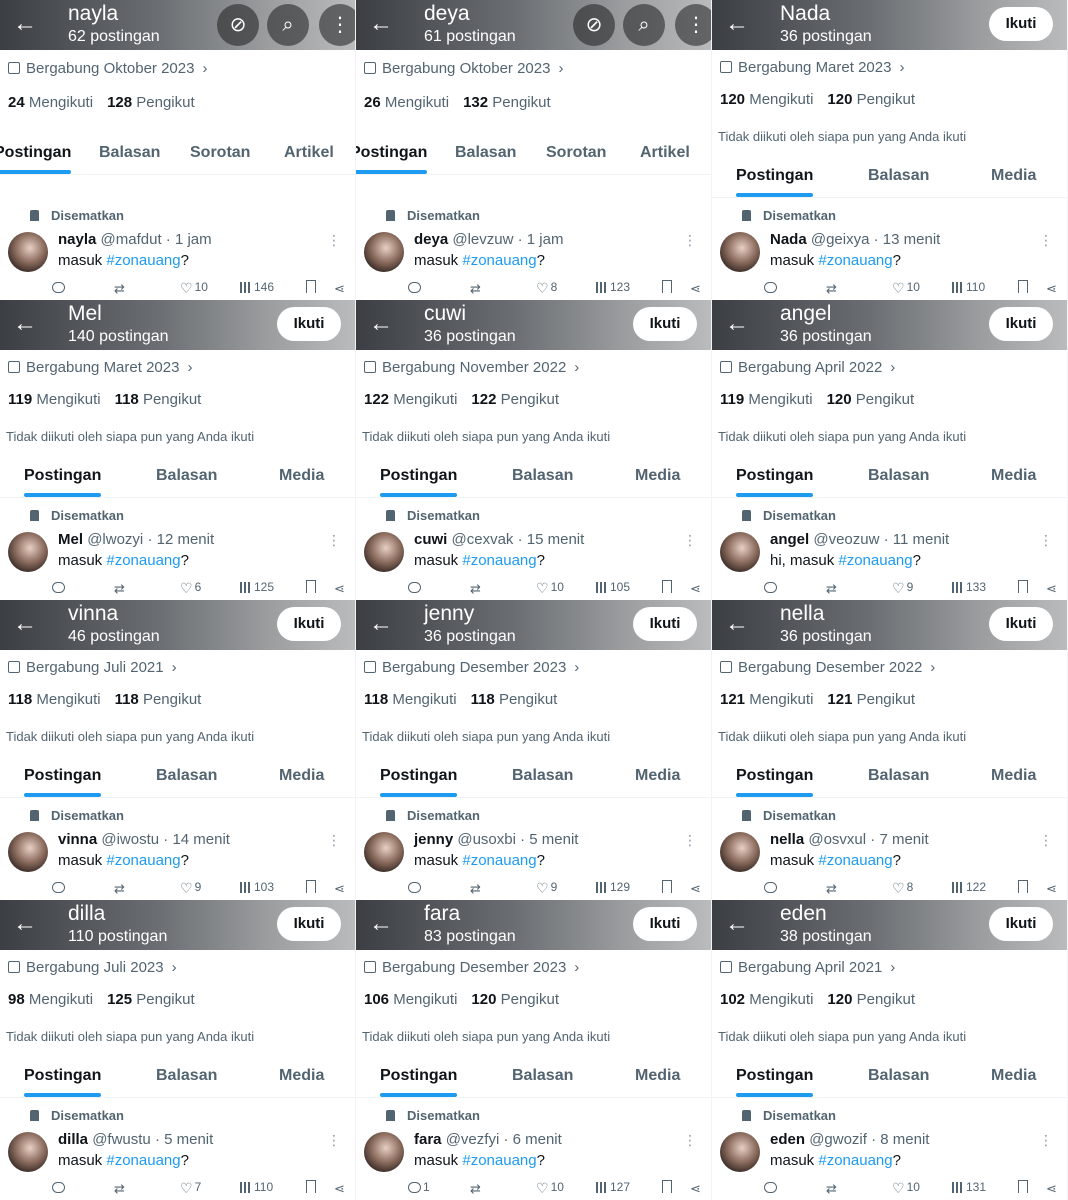 This screenshot has width=1068, height=1200. I want to click on following-count: 121, so click(732, 699).